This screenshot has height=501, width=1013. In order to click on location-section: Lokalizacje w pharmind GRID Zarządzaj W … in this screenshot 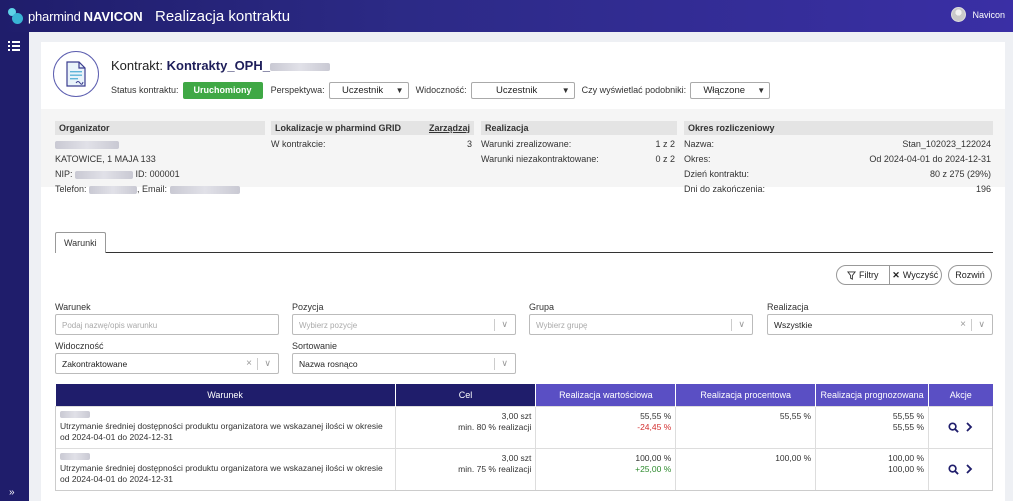, I will do `click(372, 135)`.